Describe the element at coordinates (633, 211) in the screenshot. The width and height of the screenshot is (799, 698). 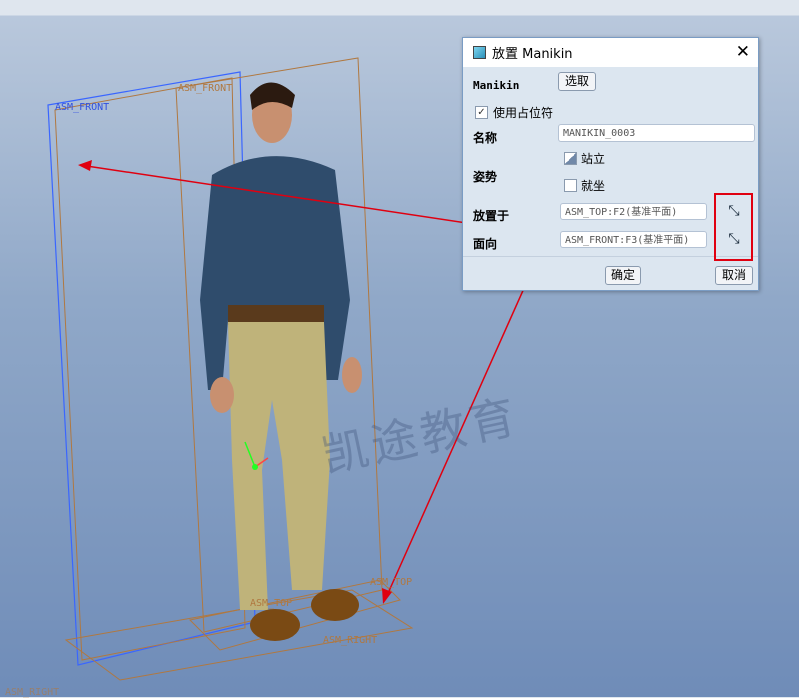
I see `place-on-reference-field: ASM_TOP:F2(基准平面)` at that location.